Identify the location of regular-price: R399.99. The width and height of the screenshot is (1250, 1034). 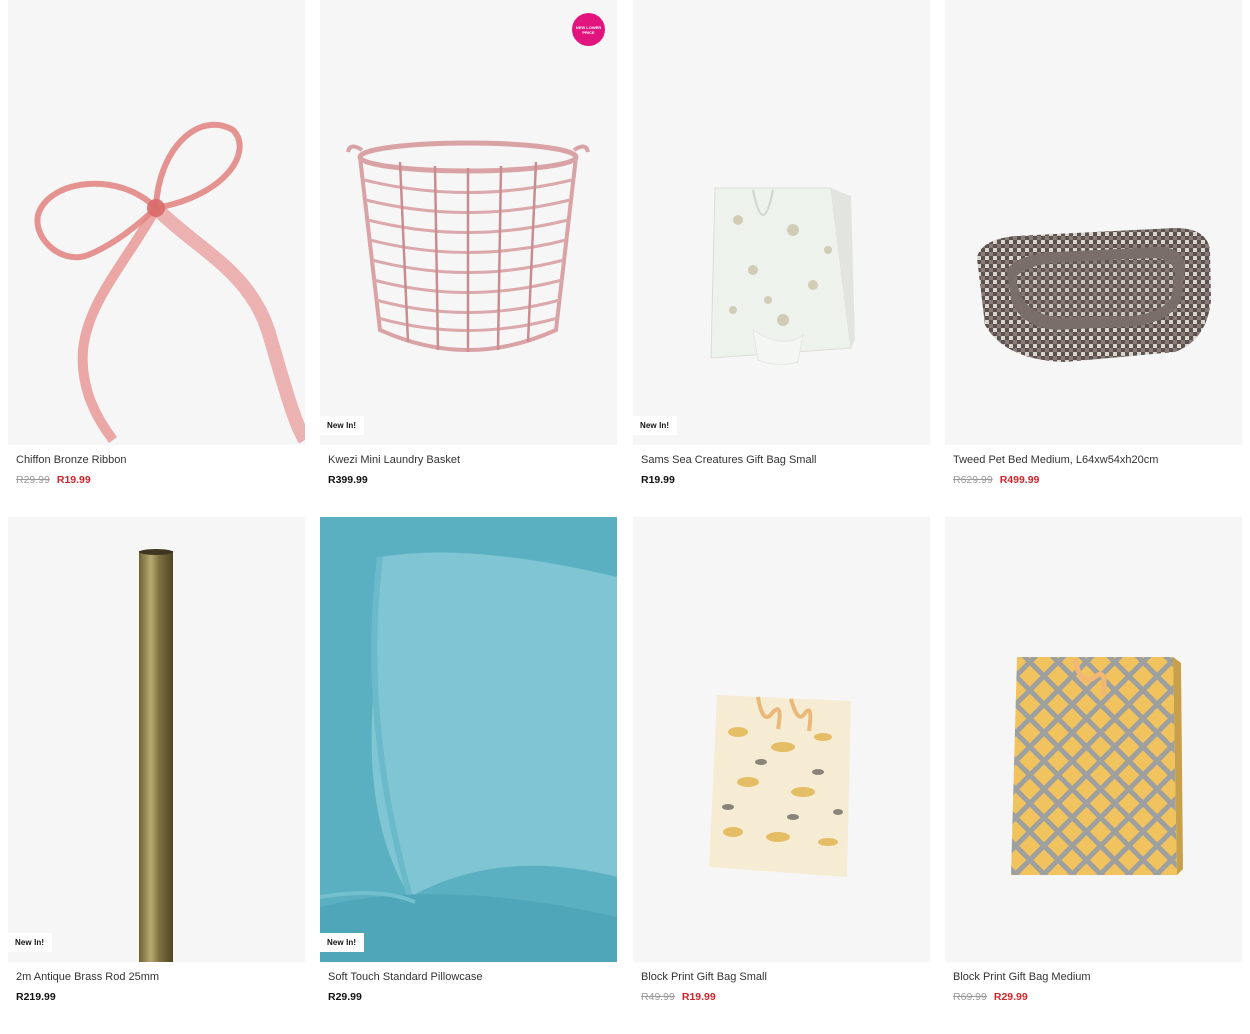
(348, 480).